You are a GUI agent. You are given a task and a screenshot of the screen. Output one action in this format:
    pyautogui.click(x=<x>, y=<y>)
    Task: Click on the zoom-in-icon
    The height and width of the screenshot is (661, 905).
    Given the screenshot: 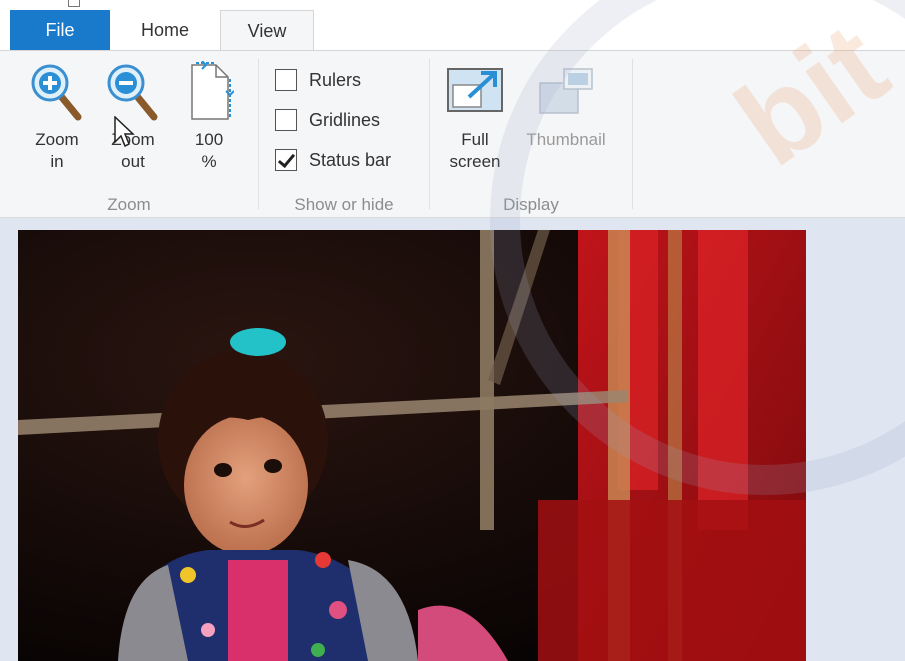 What is the action you would take?
    pyautogui.click(x=56, y=92)
    